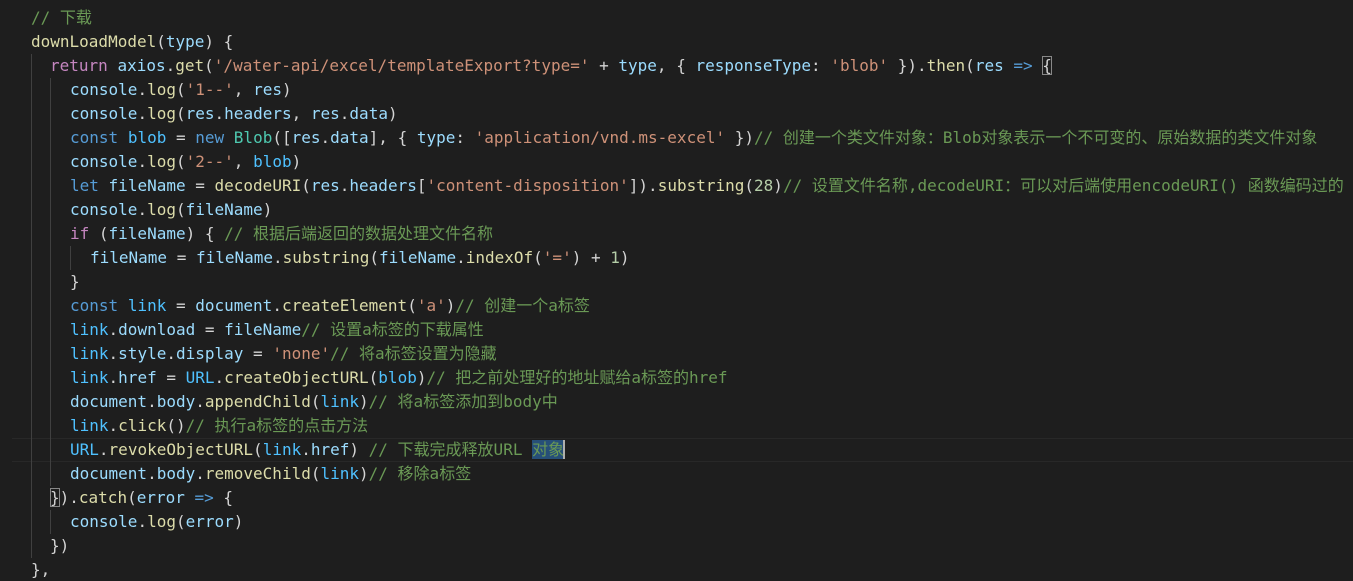 This screenshot has width=1353, height=581. What do you see at coordinates (907, 65) in the screenshot?
I see `code-token: }).` at bounding box center [907, 65].